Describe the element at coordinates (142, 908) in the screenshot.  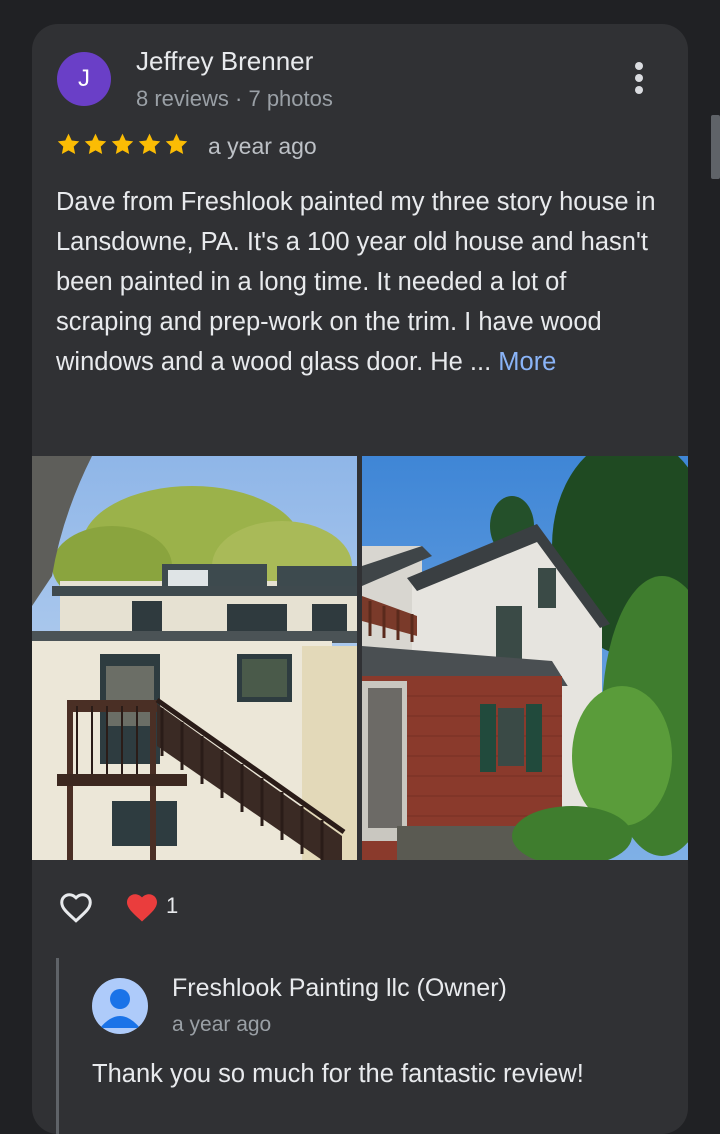
I see `red-heart-icon` at that location.